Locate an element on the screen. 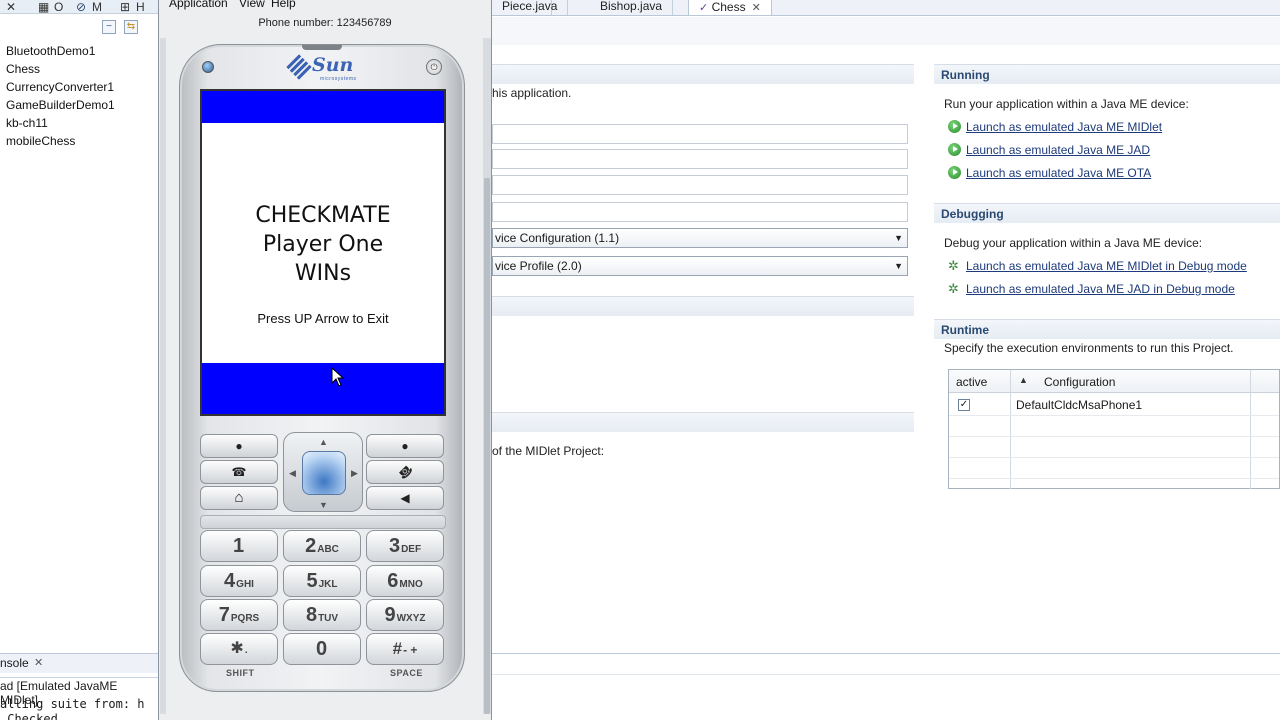 This screenshot has width=1280, height=720. tab-outline: O is located at coordinates (58, 7).